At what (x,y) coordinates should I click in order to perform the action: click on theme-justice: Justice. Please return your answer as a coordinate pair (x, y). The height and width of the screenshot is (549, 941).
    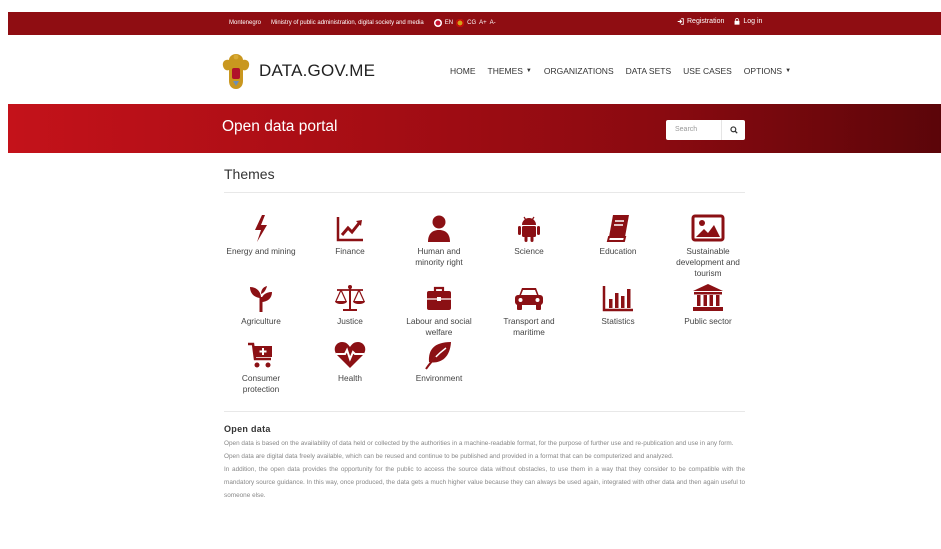
    Looking at the image, I should click on (350, 305).